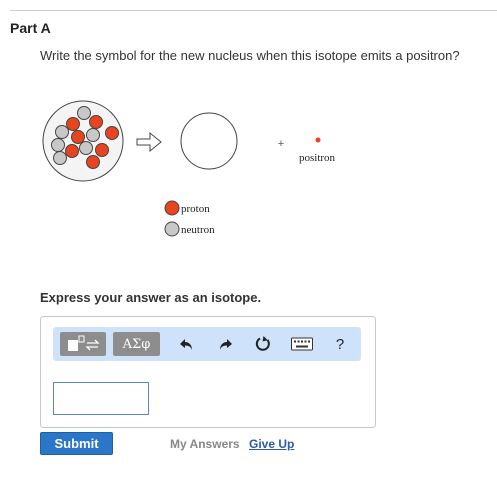  I want to click on reset-button, so click(263, 344).